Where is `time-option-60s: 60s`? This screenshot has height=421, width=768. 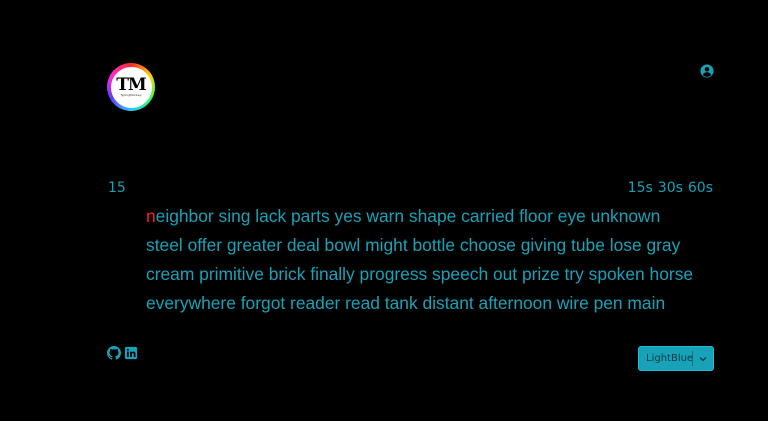 time-option-60s: 60s is located at coordinates (700, 188).